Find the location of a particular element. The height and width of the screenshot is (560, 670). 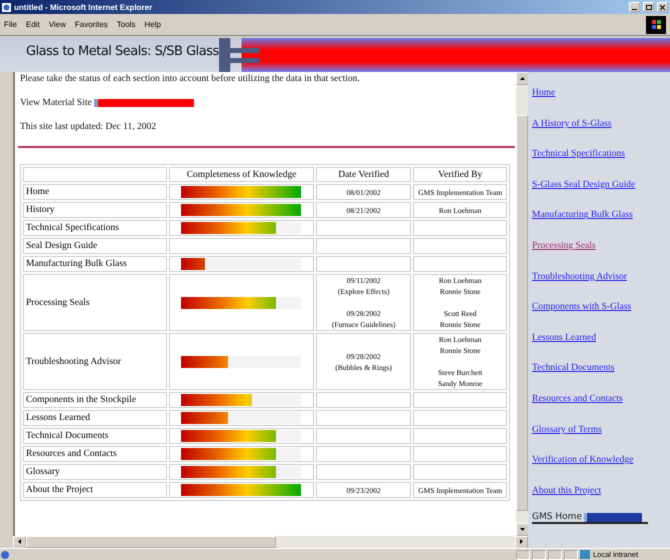

nav-link: Components with S-Glass is located at coordinates (582, 307).